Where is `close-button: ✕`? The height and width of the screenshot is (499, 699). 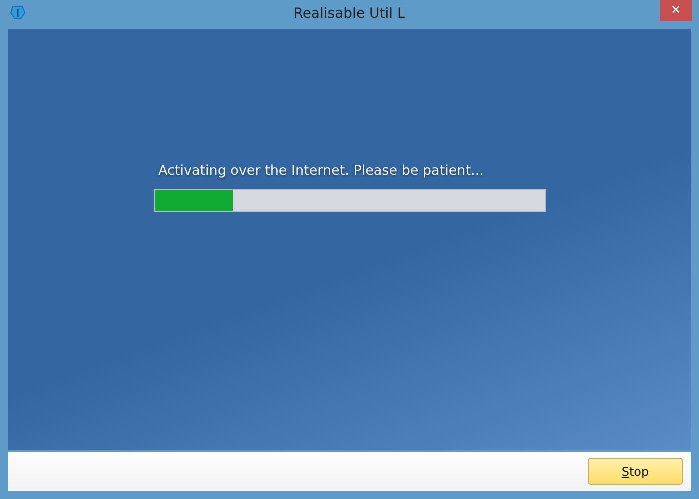
close-button: ✕ is located at coordinates (676, 10).